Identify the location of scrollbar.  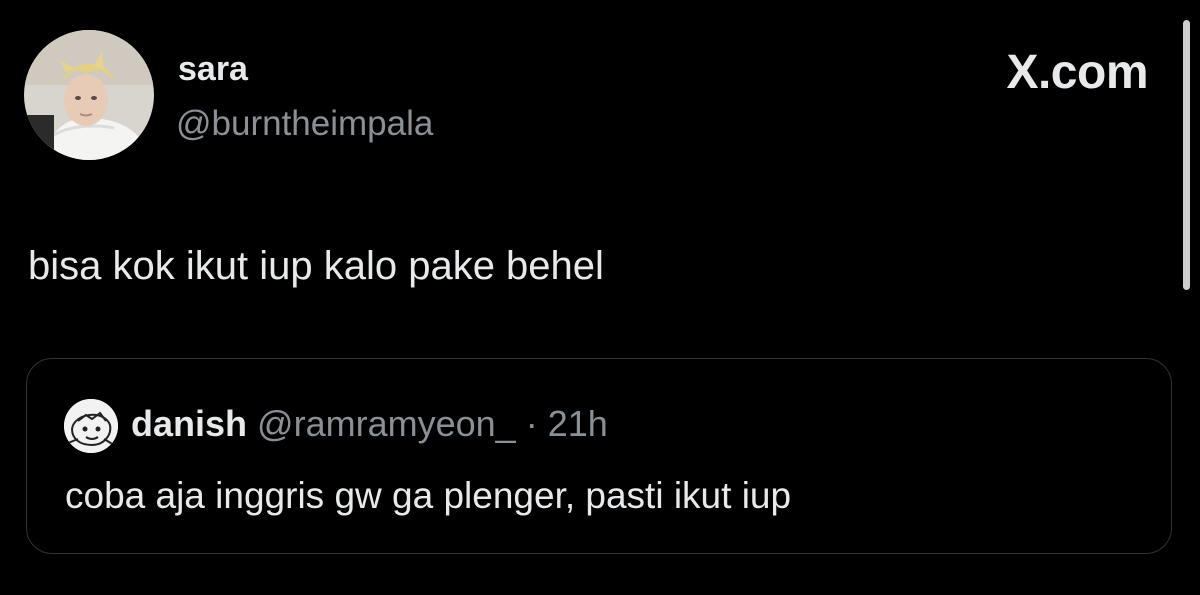
(1186, 155).